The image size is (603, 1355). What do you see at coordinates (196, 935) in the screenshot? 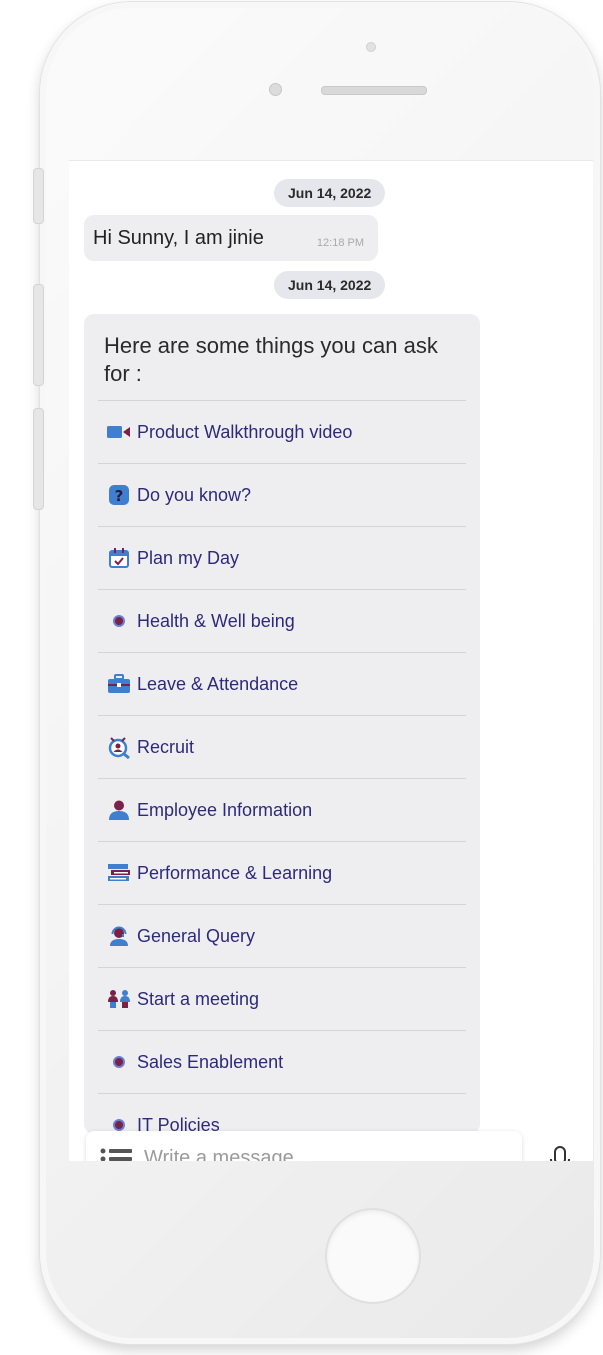
I see `menu-item-label: General Query` at bounding box center [196, 935].